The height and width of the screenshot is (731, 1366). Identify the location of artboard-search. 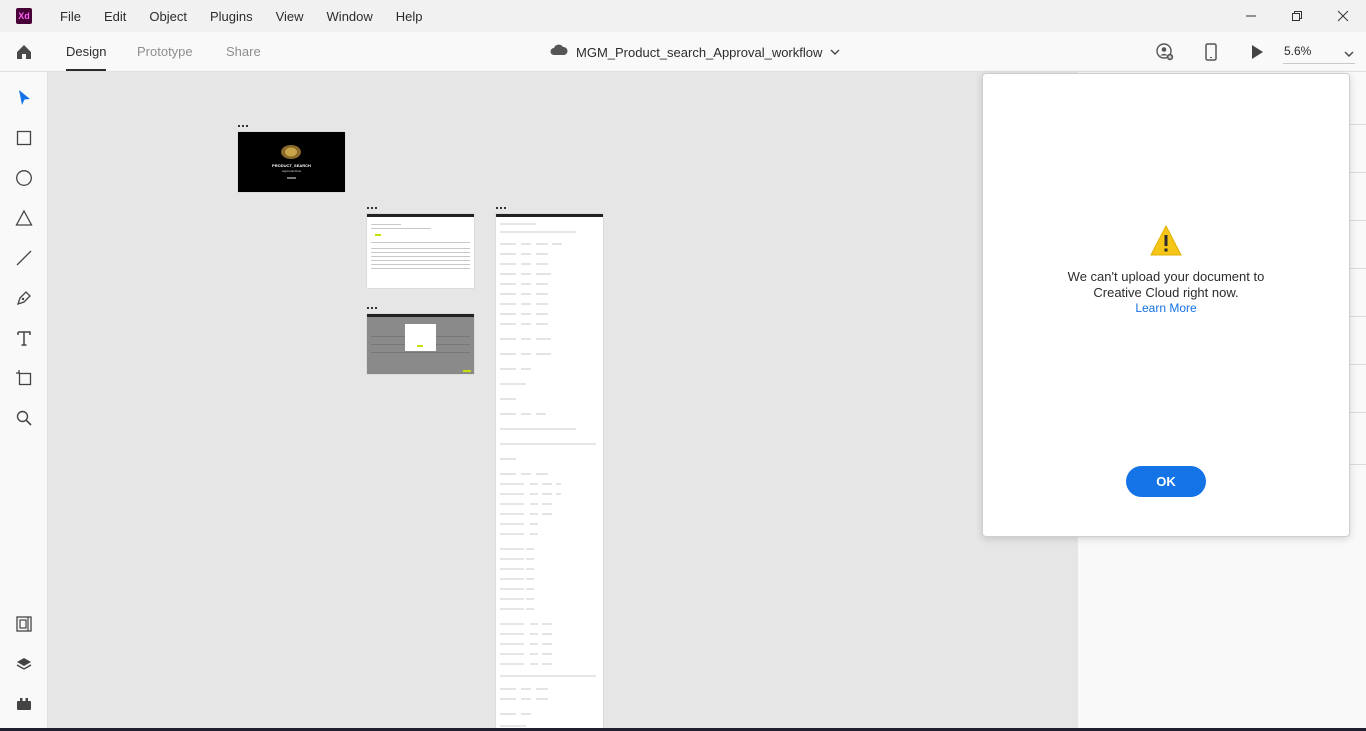
(420, 251).